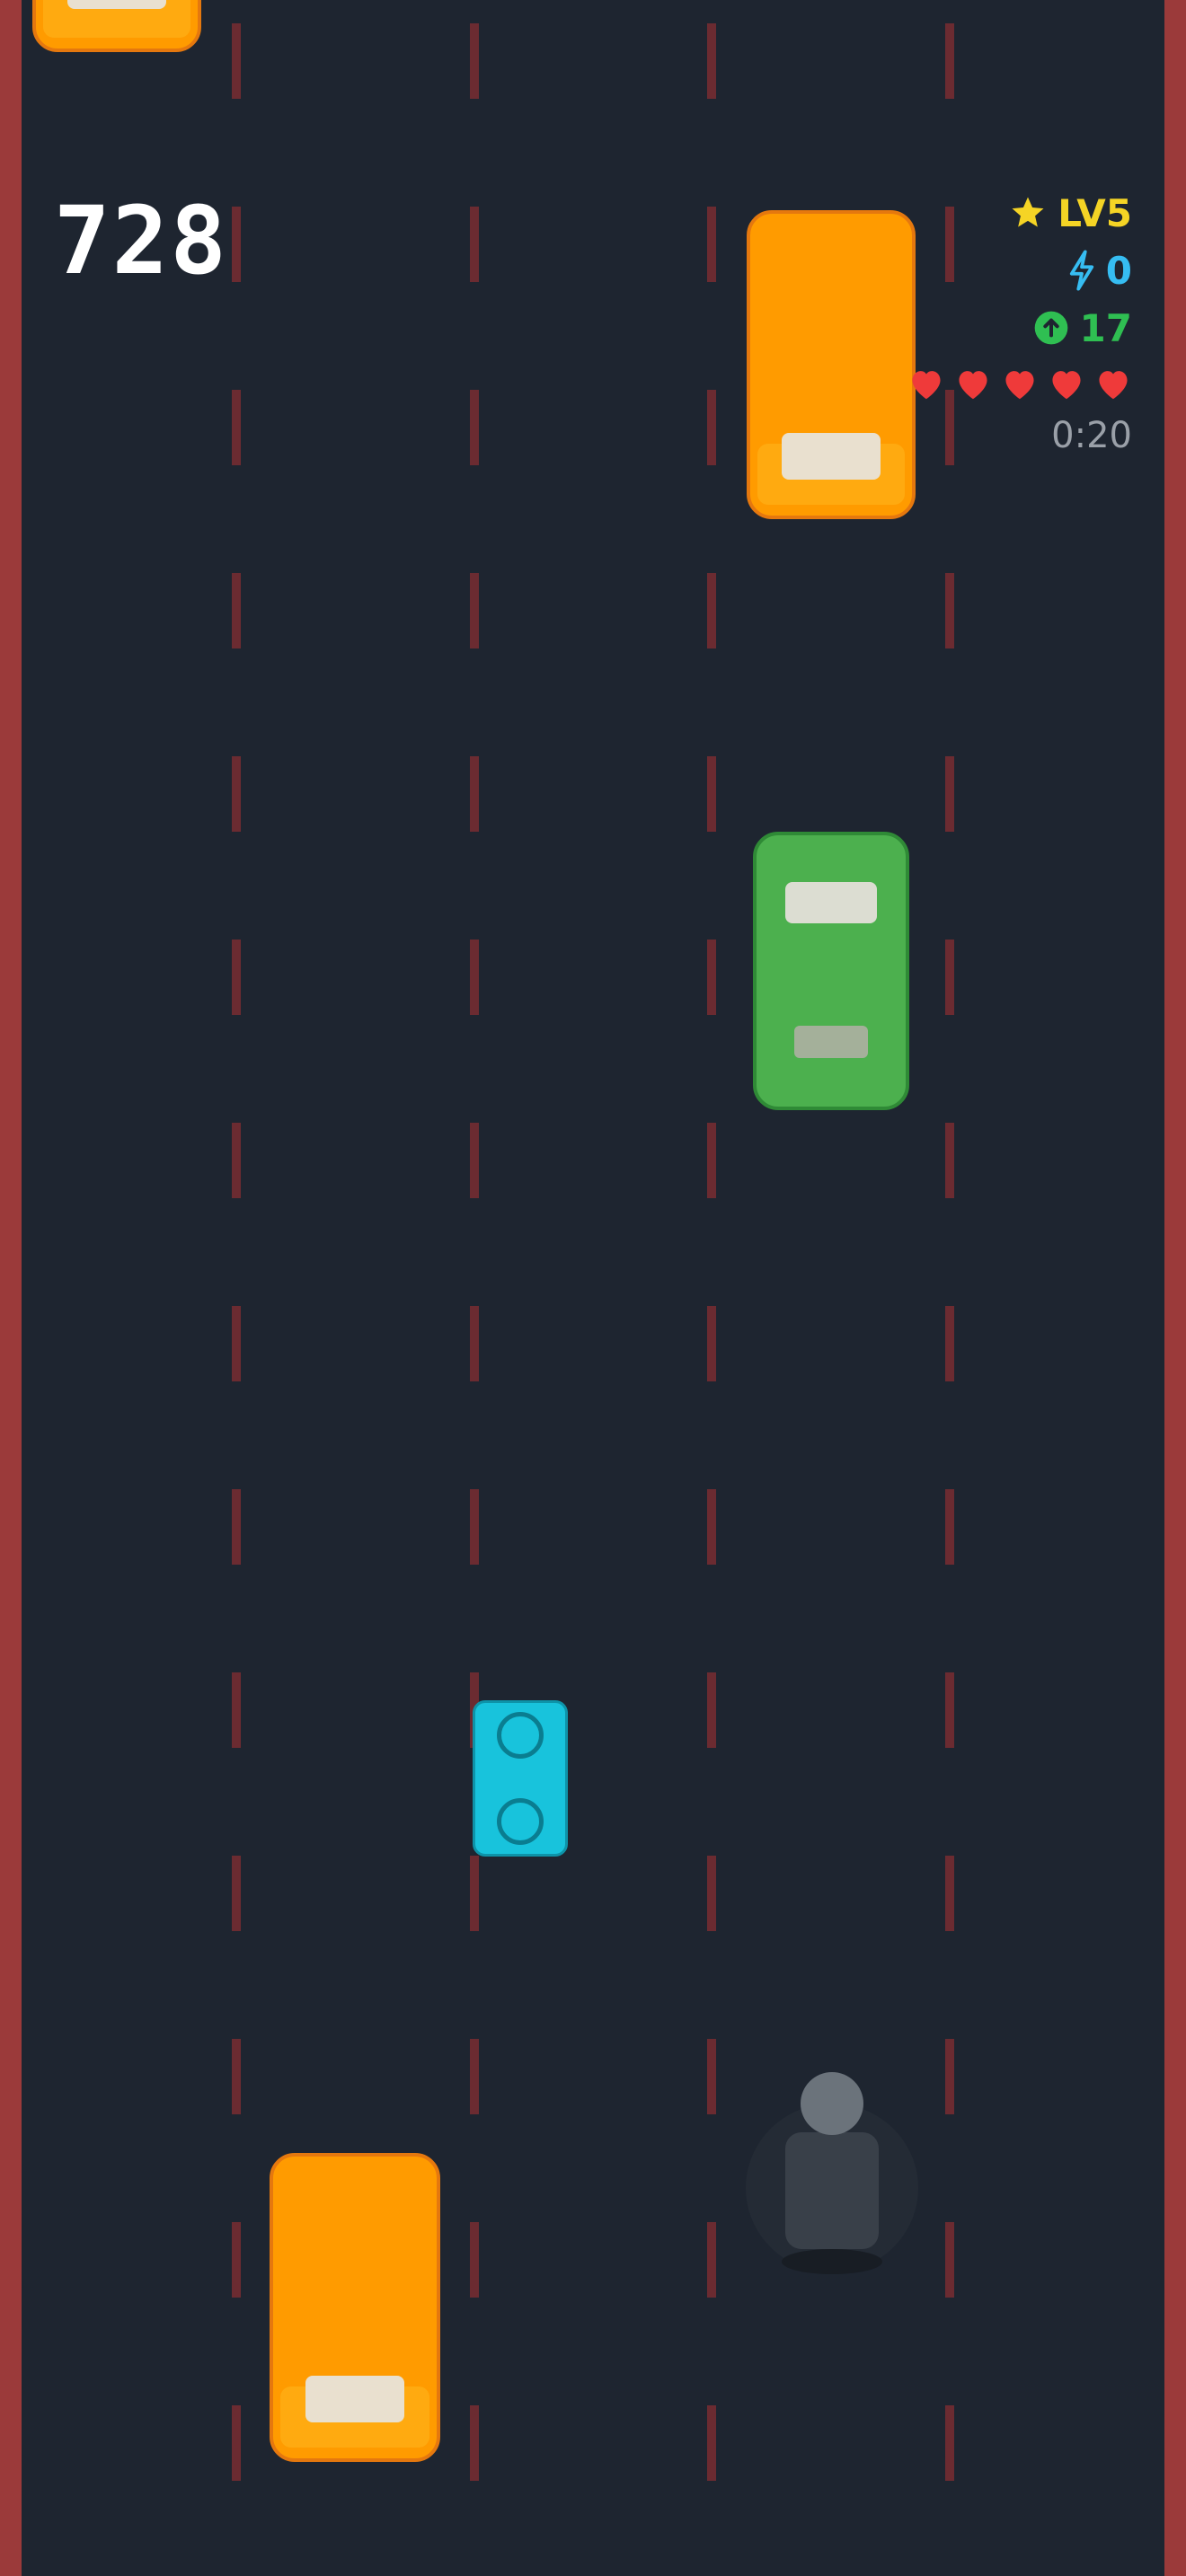 Image resolution: width=1186 pixels, height=2576 pixels. I want to click on score-display: 728, so click(141, 241).